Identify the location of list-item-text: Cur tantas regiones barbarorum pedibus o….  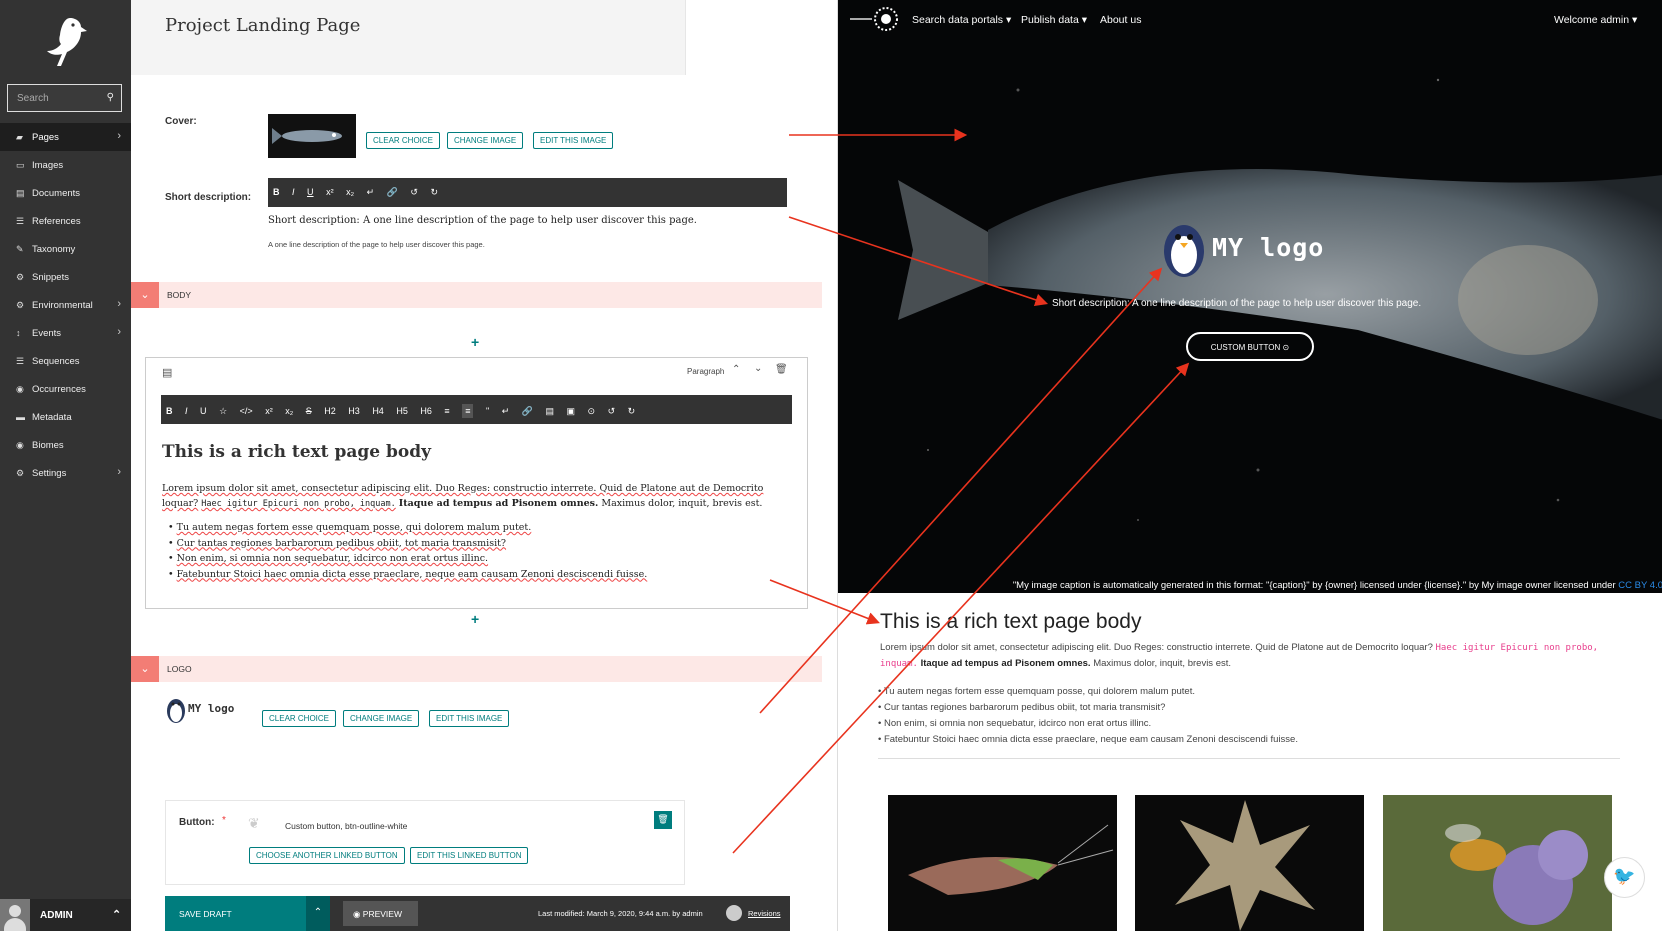
(1024, 707).